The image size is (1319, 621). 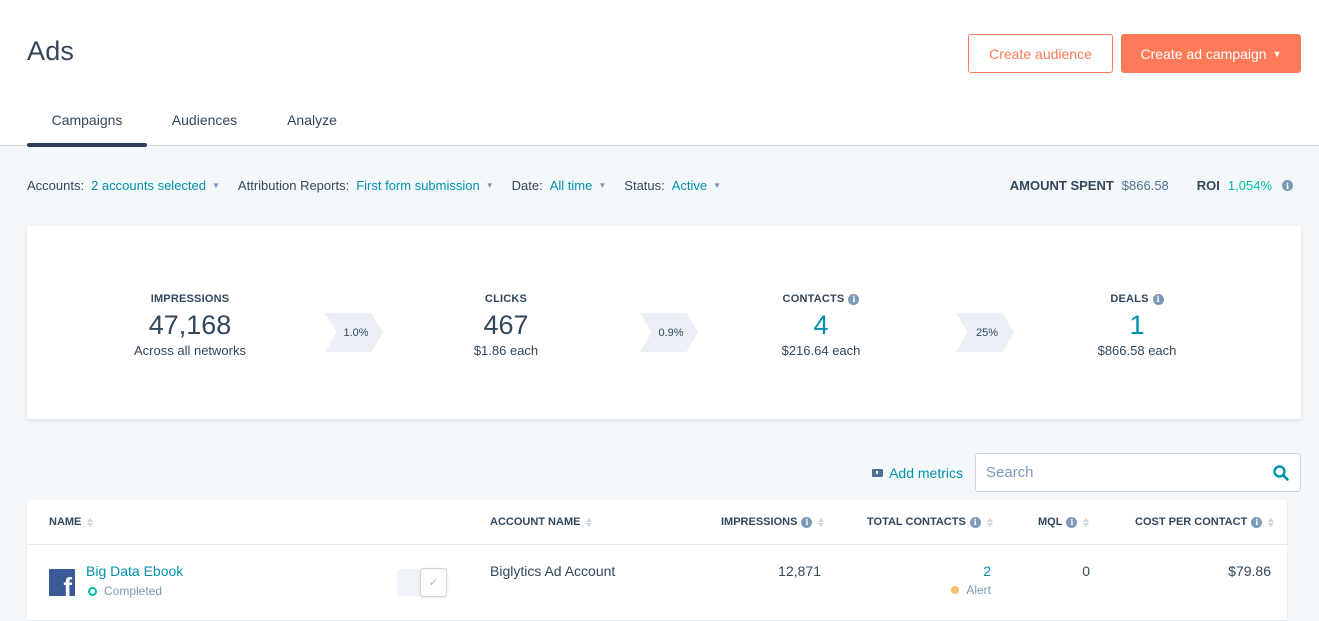 What do you see at coordinates (1203, 53) in the screenshot?
I see `create-ad-campaign-label: Create ad campaign` at bounding box center [1203, 53].